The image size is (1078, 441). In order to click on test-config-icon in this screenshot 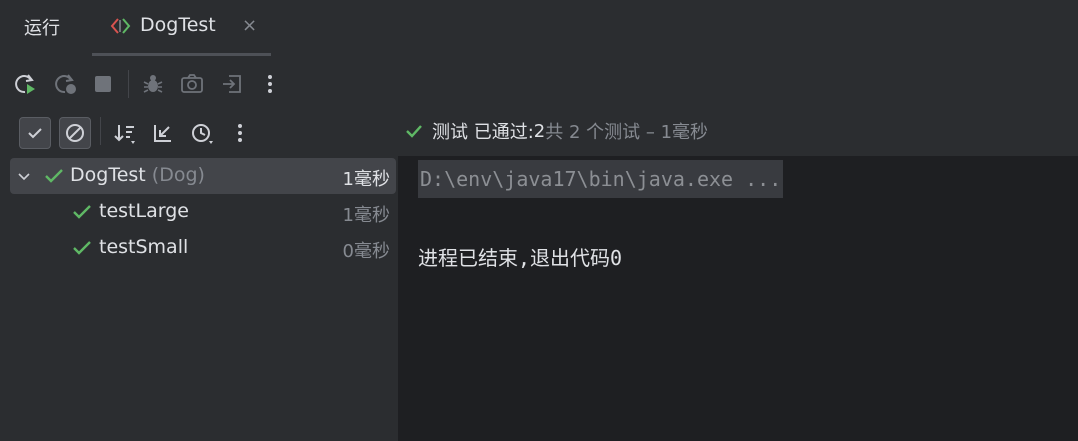, I will do `click(121, 26)`.